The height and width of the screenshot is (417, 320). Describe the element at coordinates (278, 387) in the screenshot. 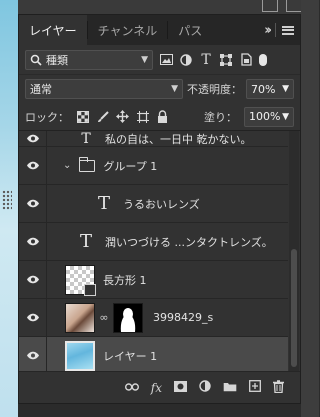

I see `trash-icon` at that location.